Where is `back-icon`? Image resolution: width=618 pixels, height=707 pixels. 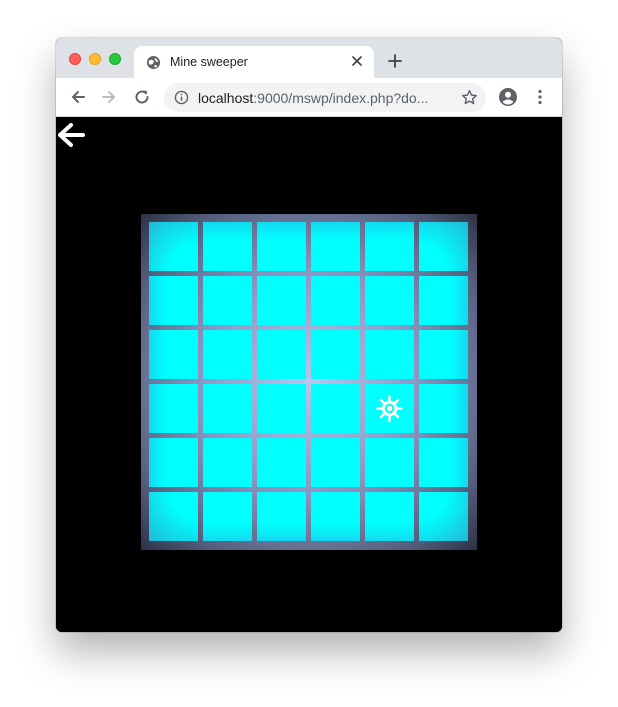 back-icon is located at coordinates (78, 97).